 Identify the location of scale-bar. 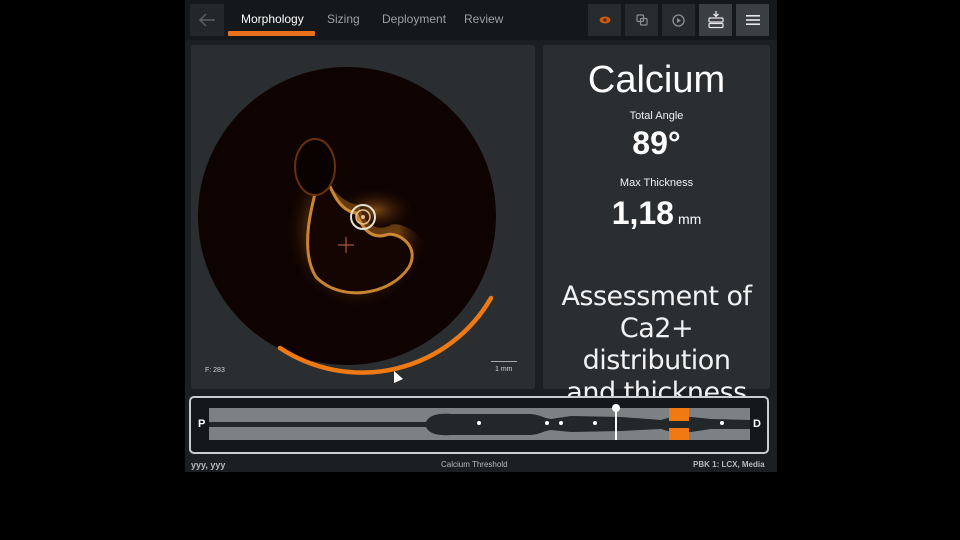
(504, 361).